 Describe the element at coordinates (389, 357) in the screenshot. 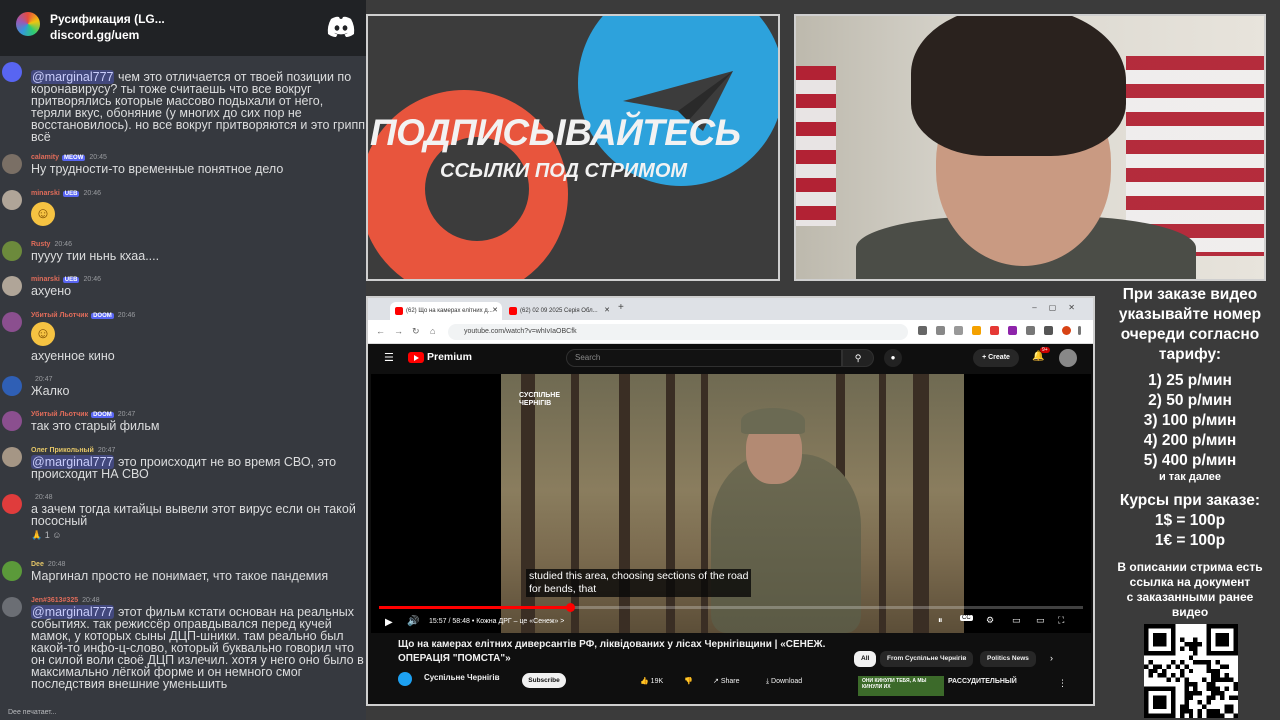

I see `hamburger-menu-icon: ☰` at that location.